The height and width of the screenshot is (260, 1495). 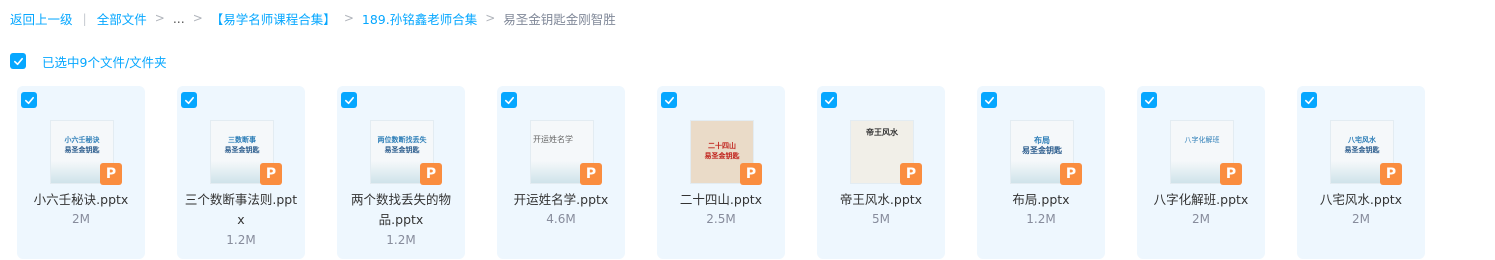 What do you see at coordinates (41, 18) in the screenshot?
I see `back-link: 返回上一级` at bounding box center [41, 18].